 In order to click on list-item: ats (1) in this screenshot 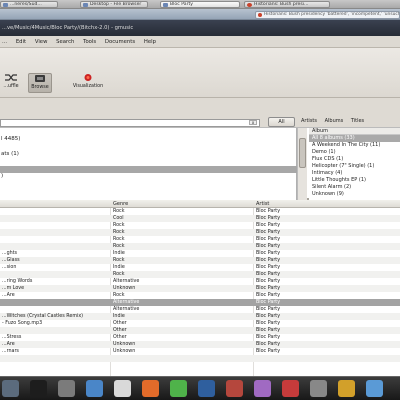, I will do `click(148, 154)`.